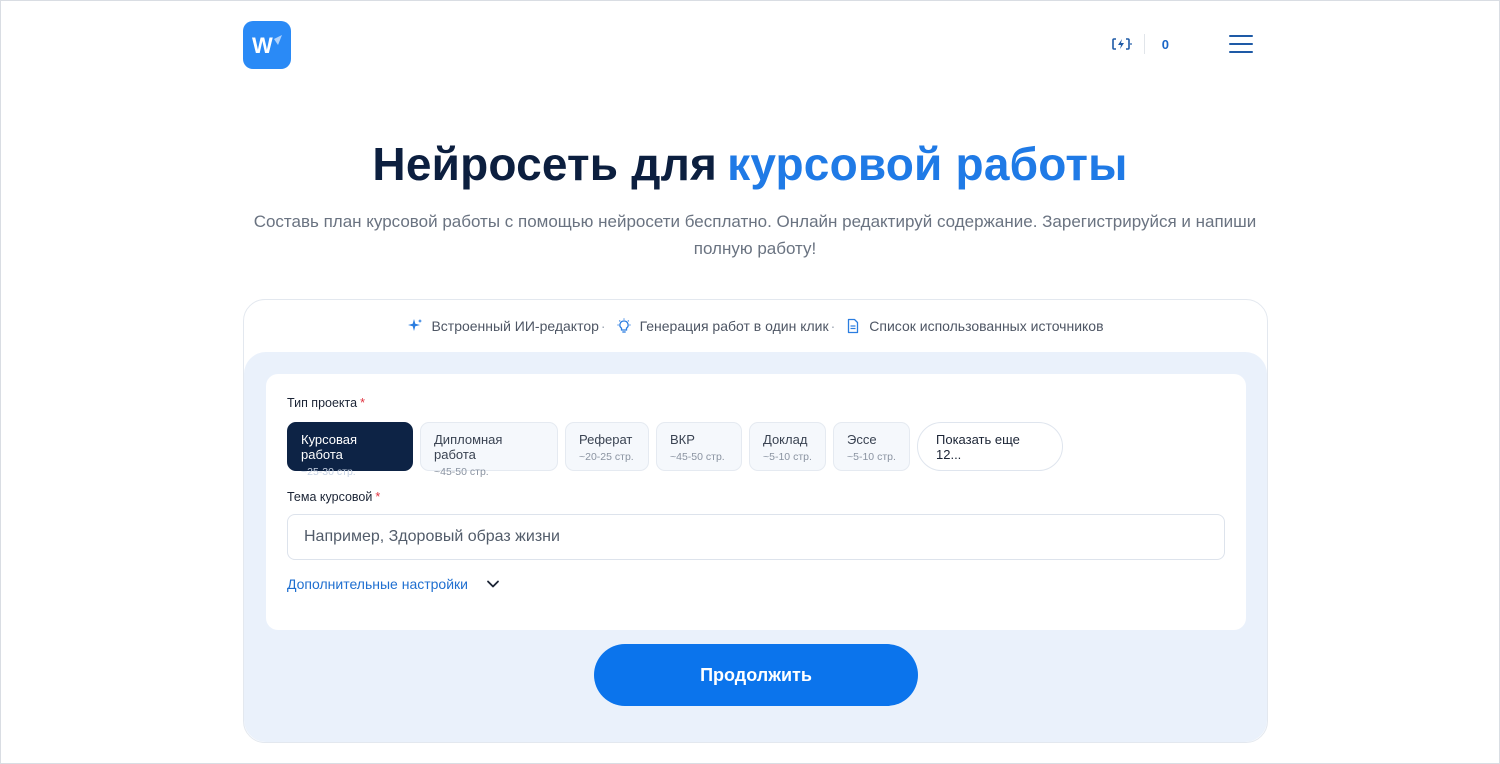 The image size is (1500, 764). What do you see at coordinates (785, 439) in the screenshot?
I see `chip-title: Доклад` at bounding box center [785, 439].